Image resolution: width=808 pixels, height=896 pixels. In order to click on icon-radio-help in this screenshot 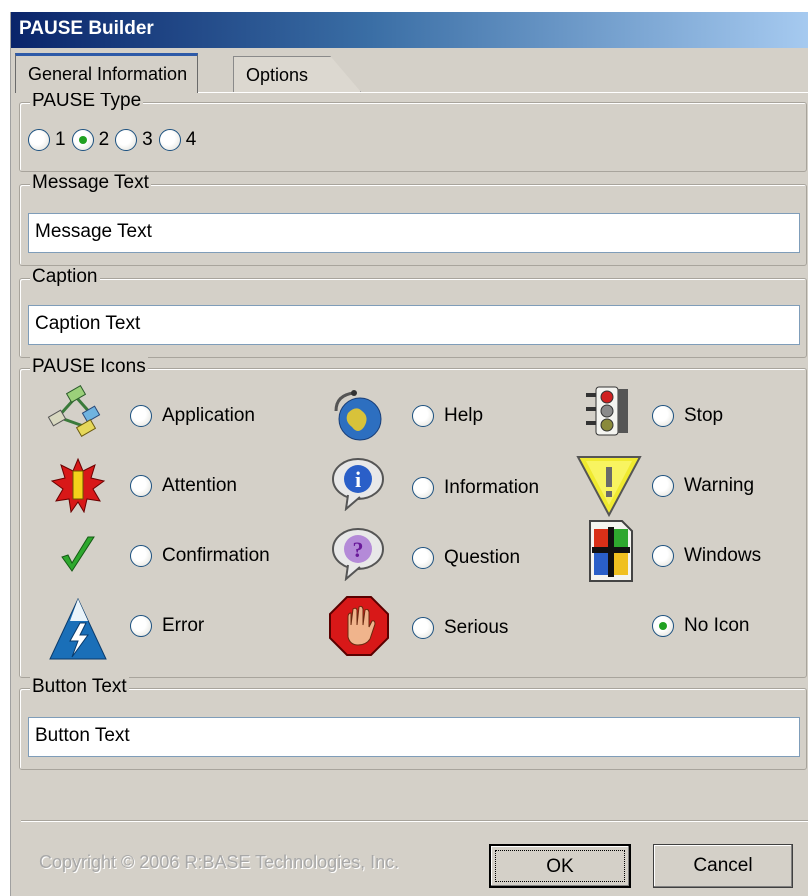, I will do `click(423, 416)`.